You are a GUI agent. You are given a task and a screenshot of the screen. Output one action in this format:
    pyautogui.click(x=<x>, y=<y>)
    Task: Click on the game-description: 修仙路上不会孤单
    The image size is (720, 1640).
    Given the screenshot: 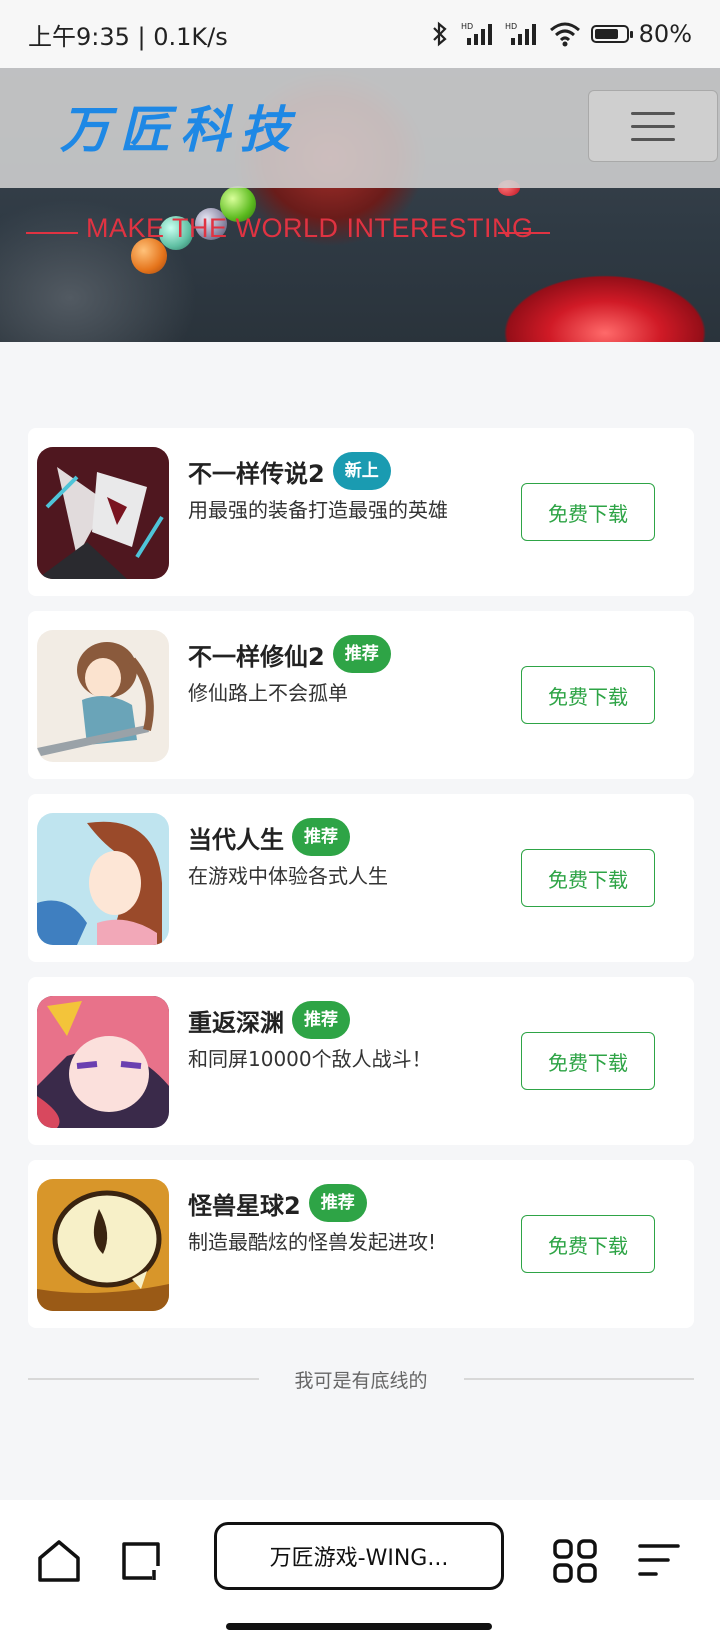 What is the action you would take?
    pyautogui.click(x=268, y=693)
    